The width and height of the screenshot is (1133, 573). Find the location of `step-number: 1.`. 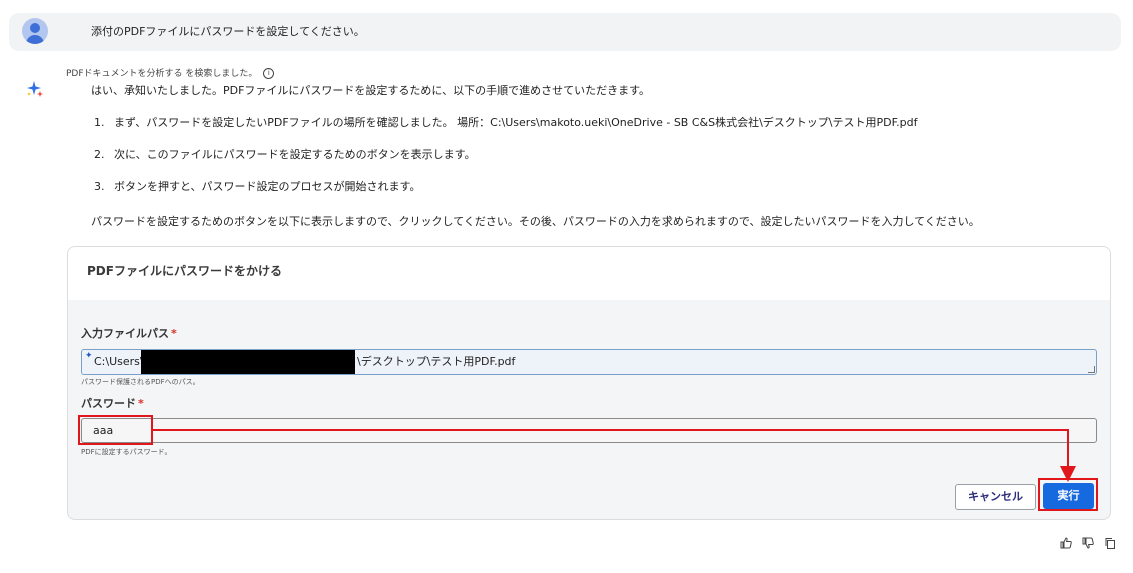

step-number: 1. is located at coordinates (99, 122).